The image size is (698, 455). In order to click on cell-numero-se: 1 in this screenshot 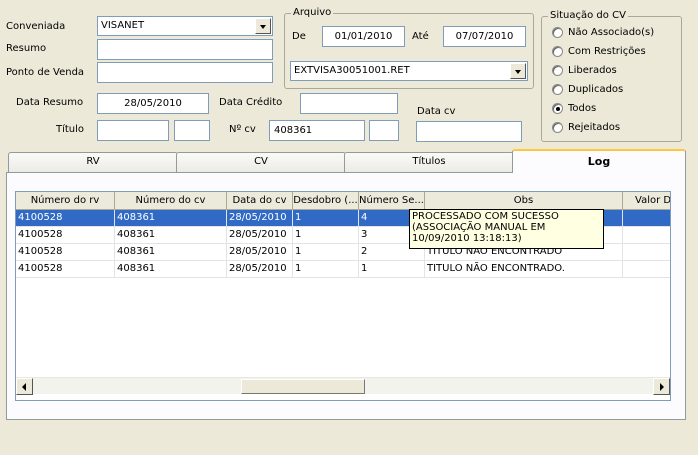, I will do `click(392, 269)`.